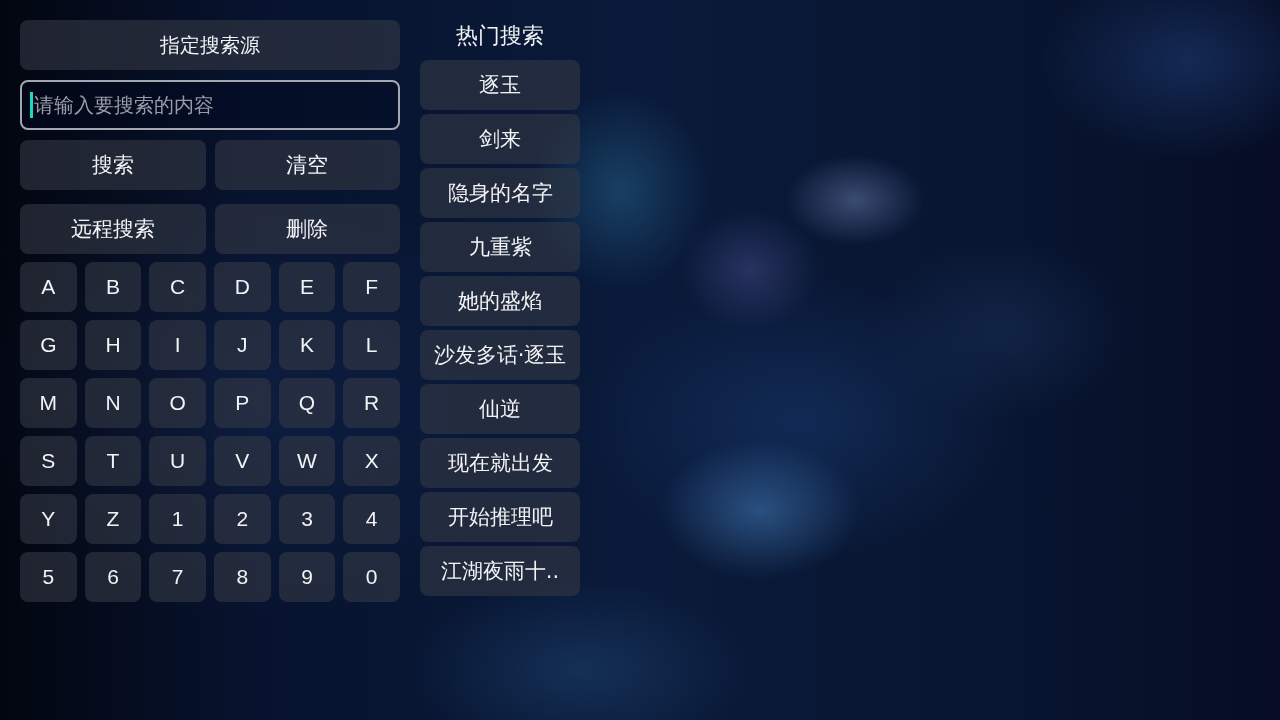 The width and height of the screenshot is (1280, 720). What do you see at coordinates (307, 519) in the screenshot?
I see `keyboard-key: 3` at bounding box center [307, 519].